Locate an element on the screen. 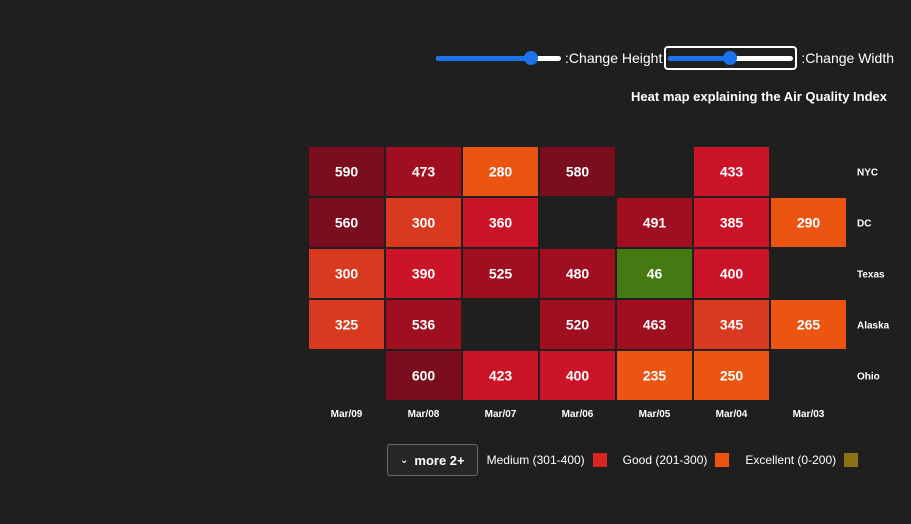  x-axis-label: Mar/04 is located at coordinates (732, 414).